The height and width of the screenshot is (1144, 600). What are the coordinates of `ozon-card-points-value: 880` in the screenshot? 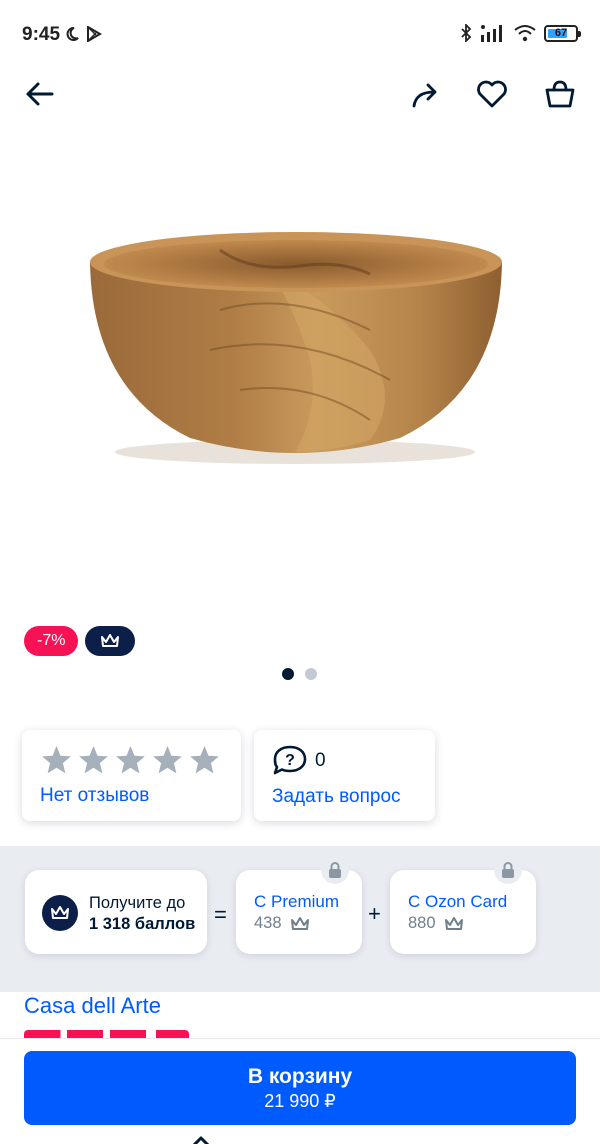 It's located at (422, 923).